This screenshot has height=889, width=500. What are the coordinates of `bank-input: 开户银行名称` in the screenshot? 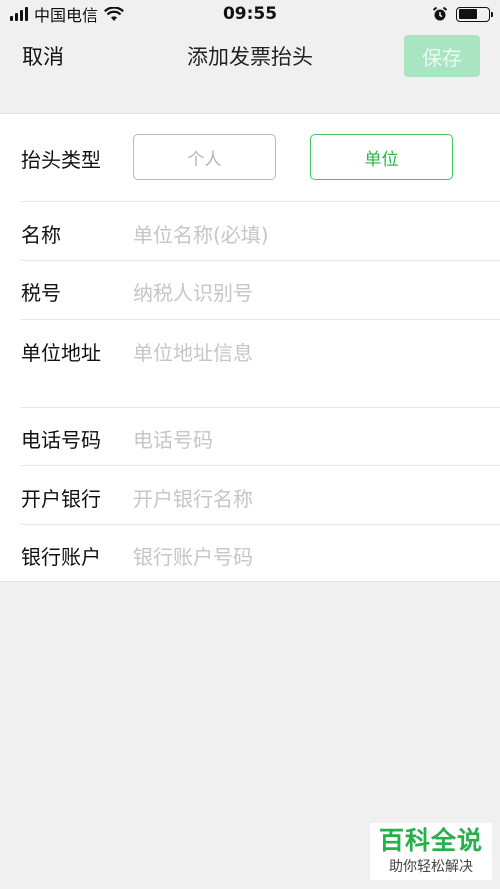 It's located at (193, 497).